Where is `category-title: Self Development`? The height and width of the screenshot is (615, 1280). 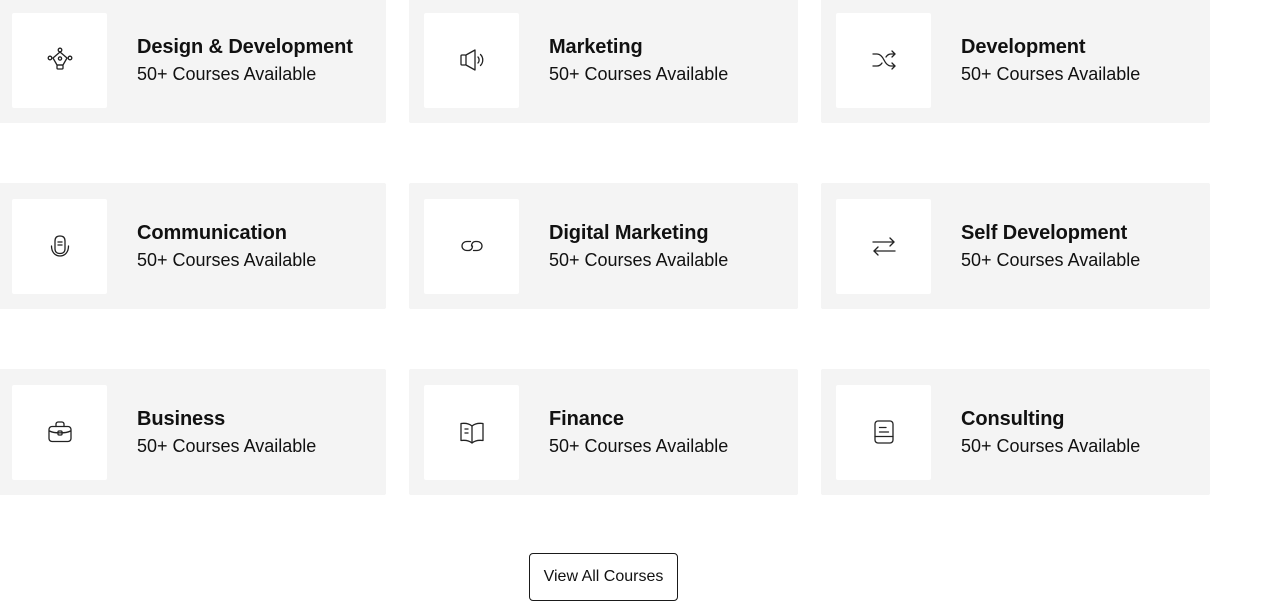 category-title: Self Development is located at coordinates (1044, 232).